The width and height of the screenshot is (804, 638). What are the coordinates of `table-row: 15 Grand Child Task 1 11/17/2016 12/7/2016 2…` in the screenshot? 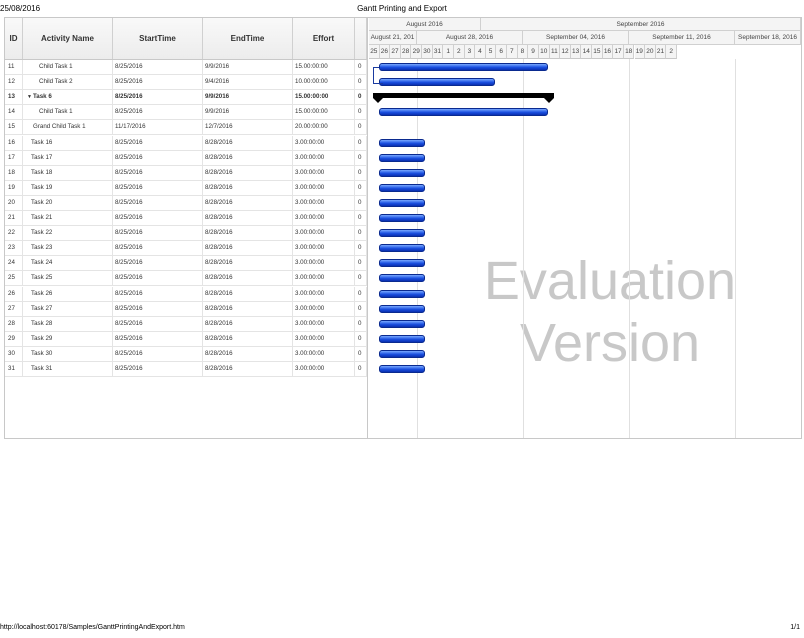 It's located at (186, 128).